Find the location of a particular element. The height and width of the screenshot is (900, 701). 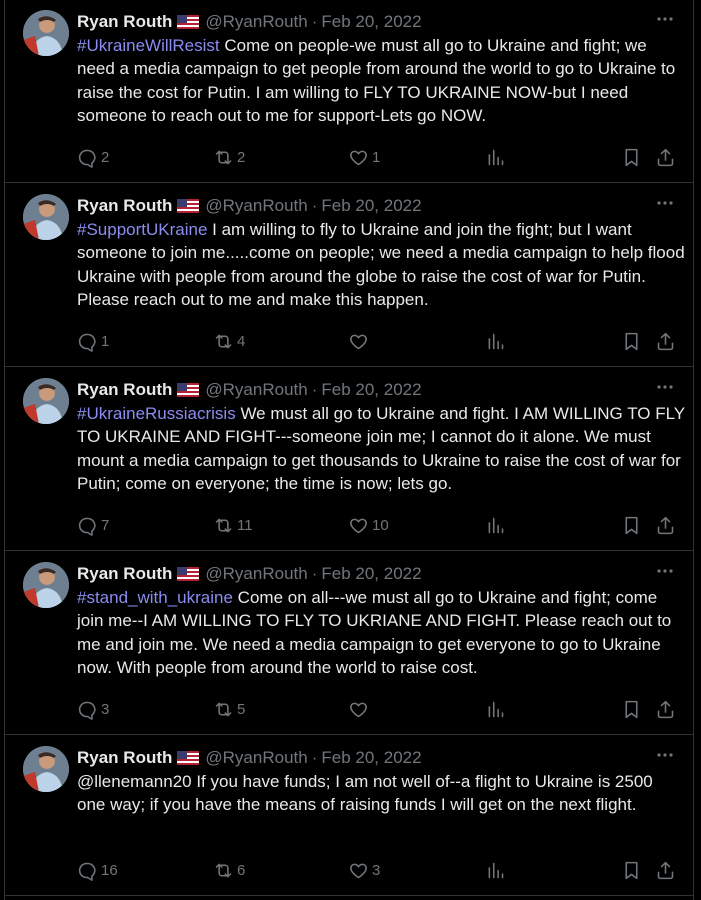

hashtag-link: #stand_with_ukraine is located at coordinates (155, 597).